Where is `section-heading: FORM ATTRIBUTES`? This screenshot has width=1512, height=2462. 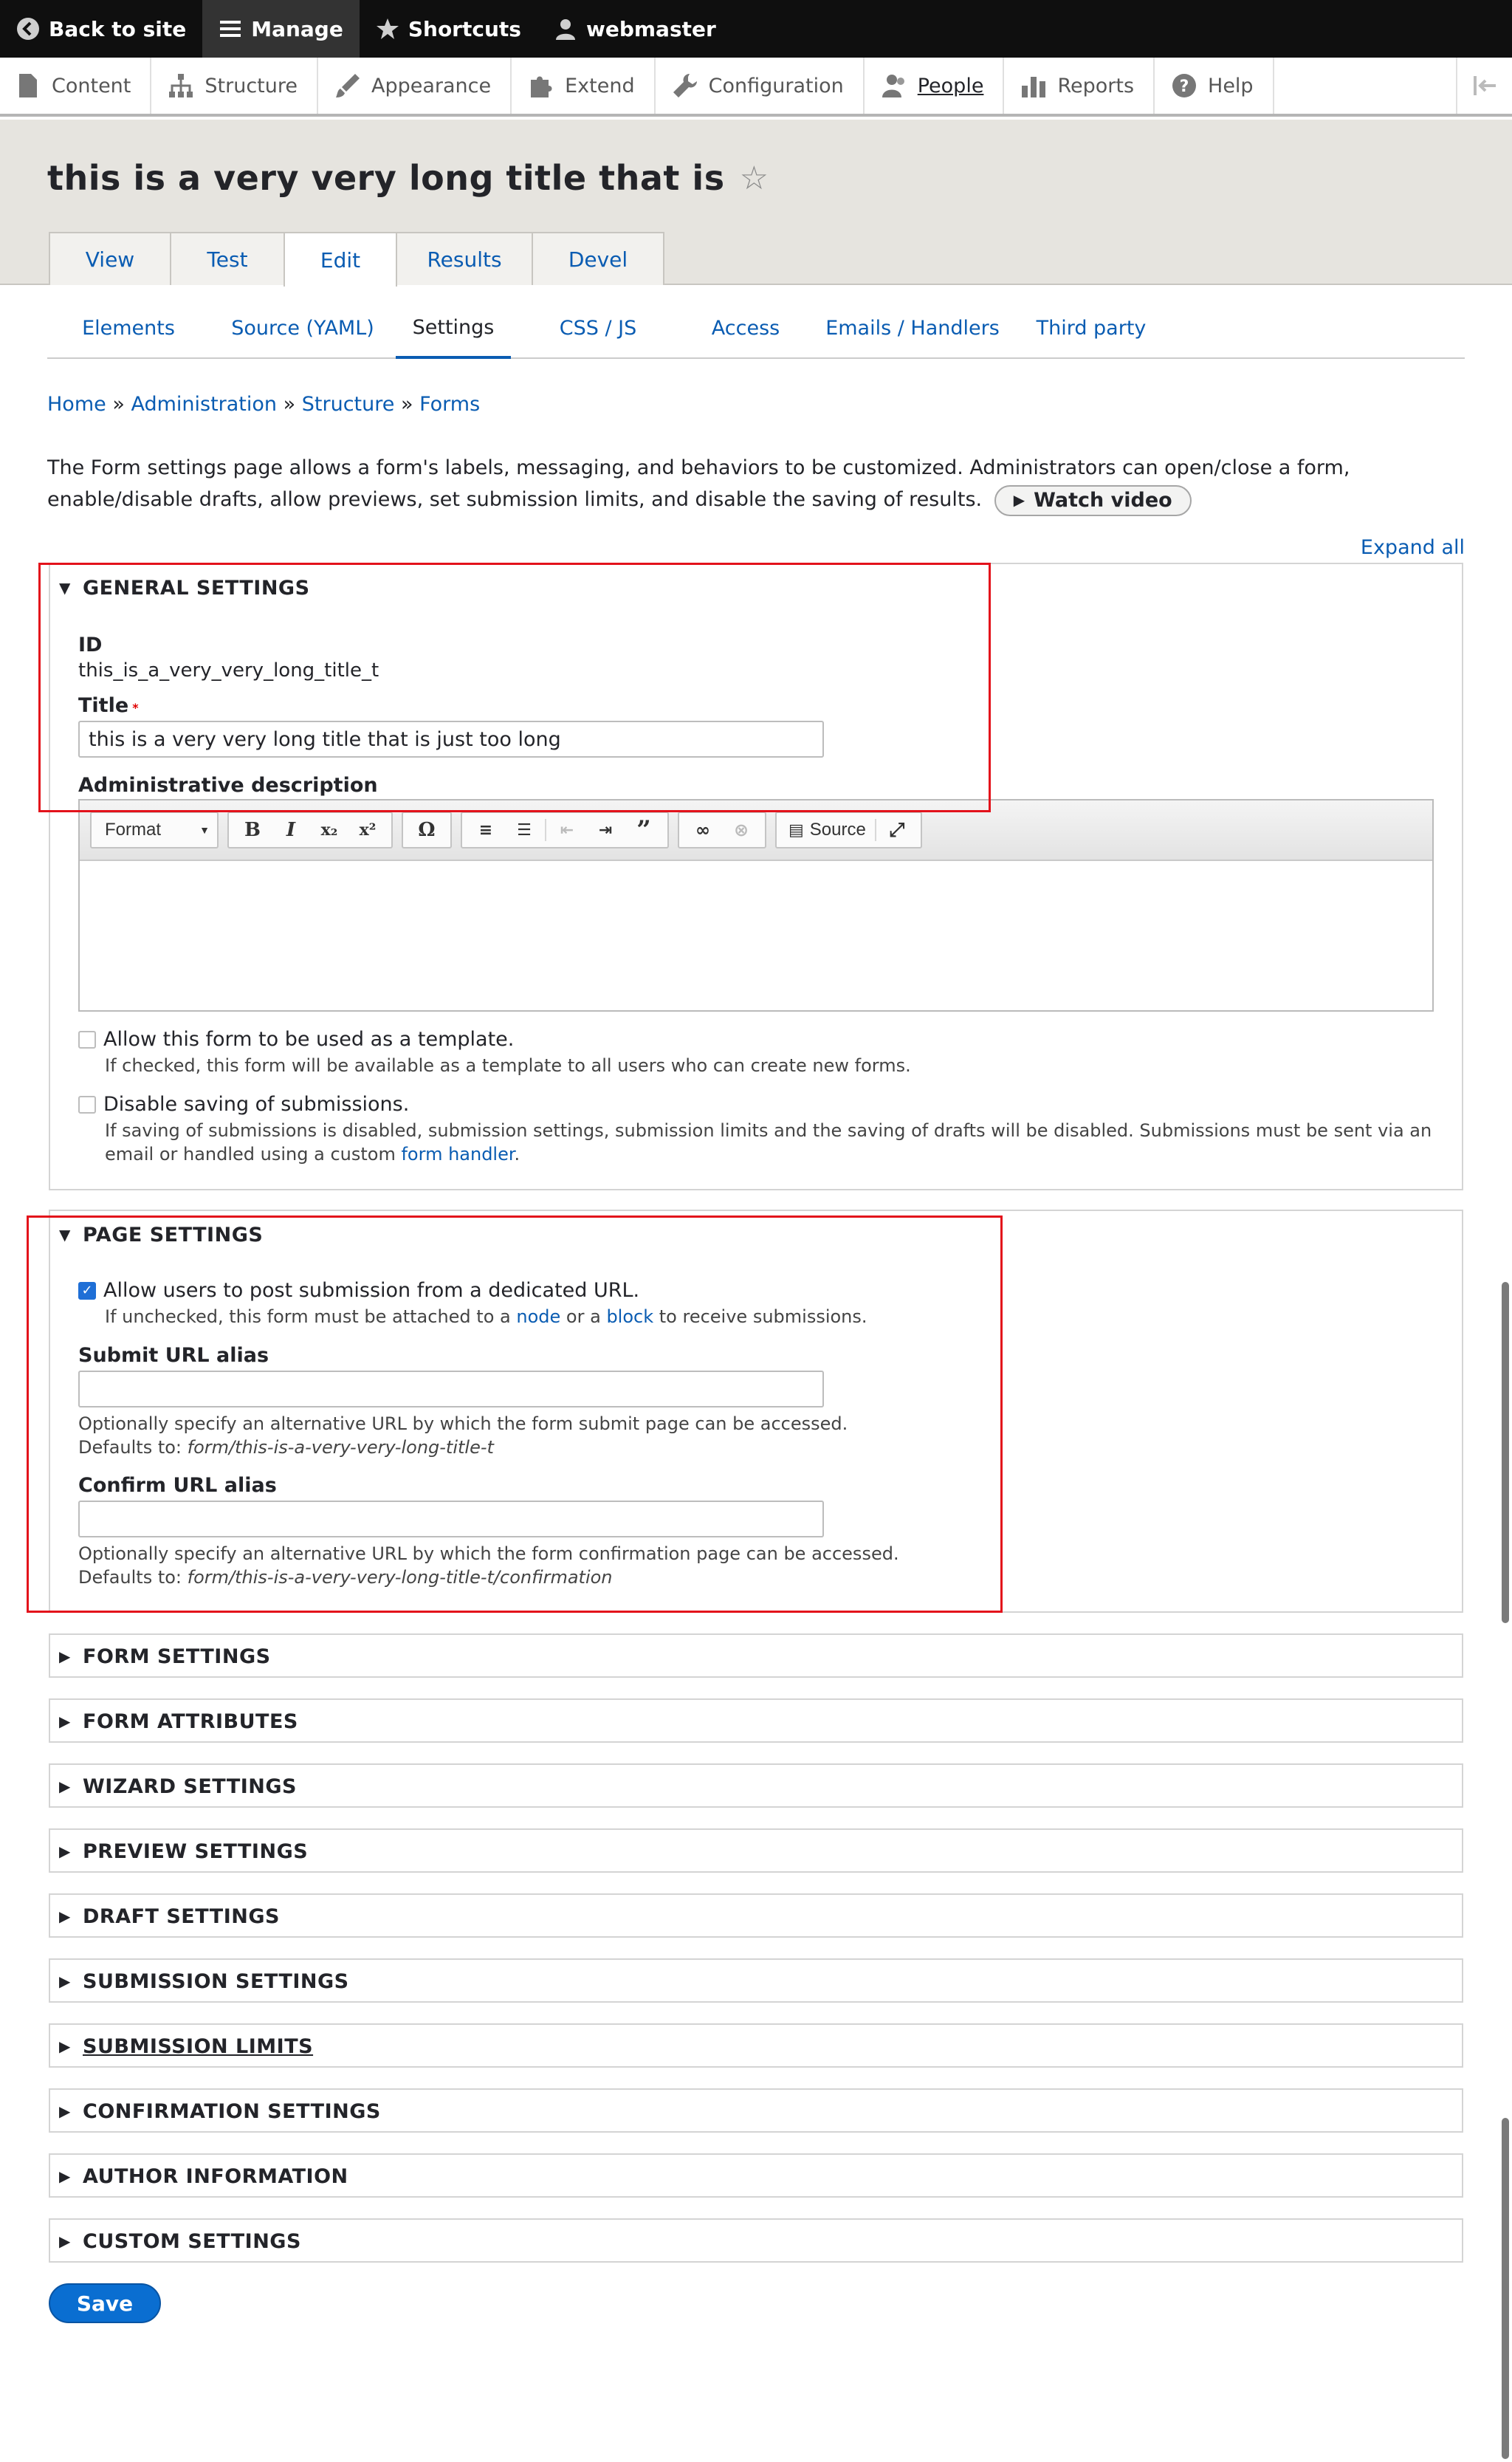 section-heading: FORM ATTRIBUTES is located at coordinates (190, 1721).